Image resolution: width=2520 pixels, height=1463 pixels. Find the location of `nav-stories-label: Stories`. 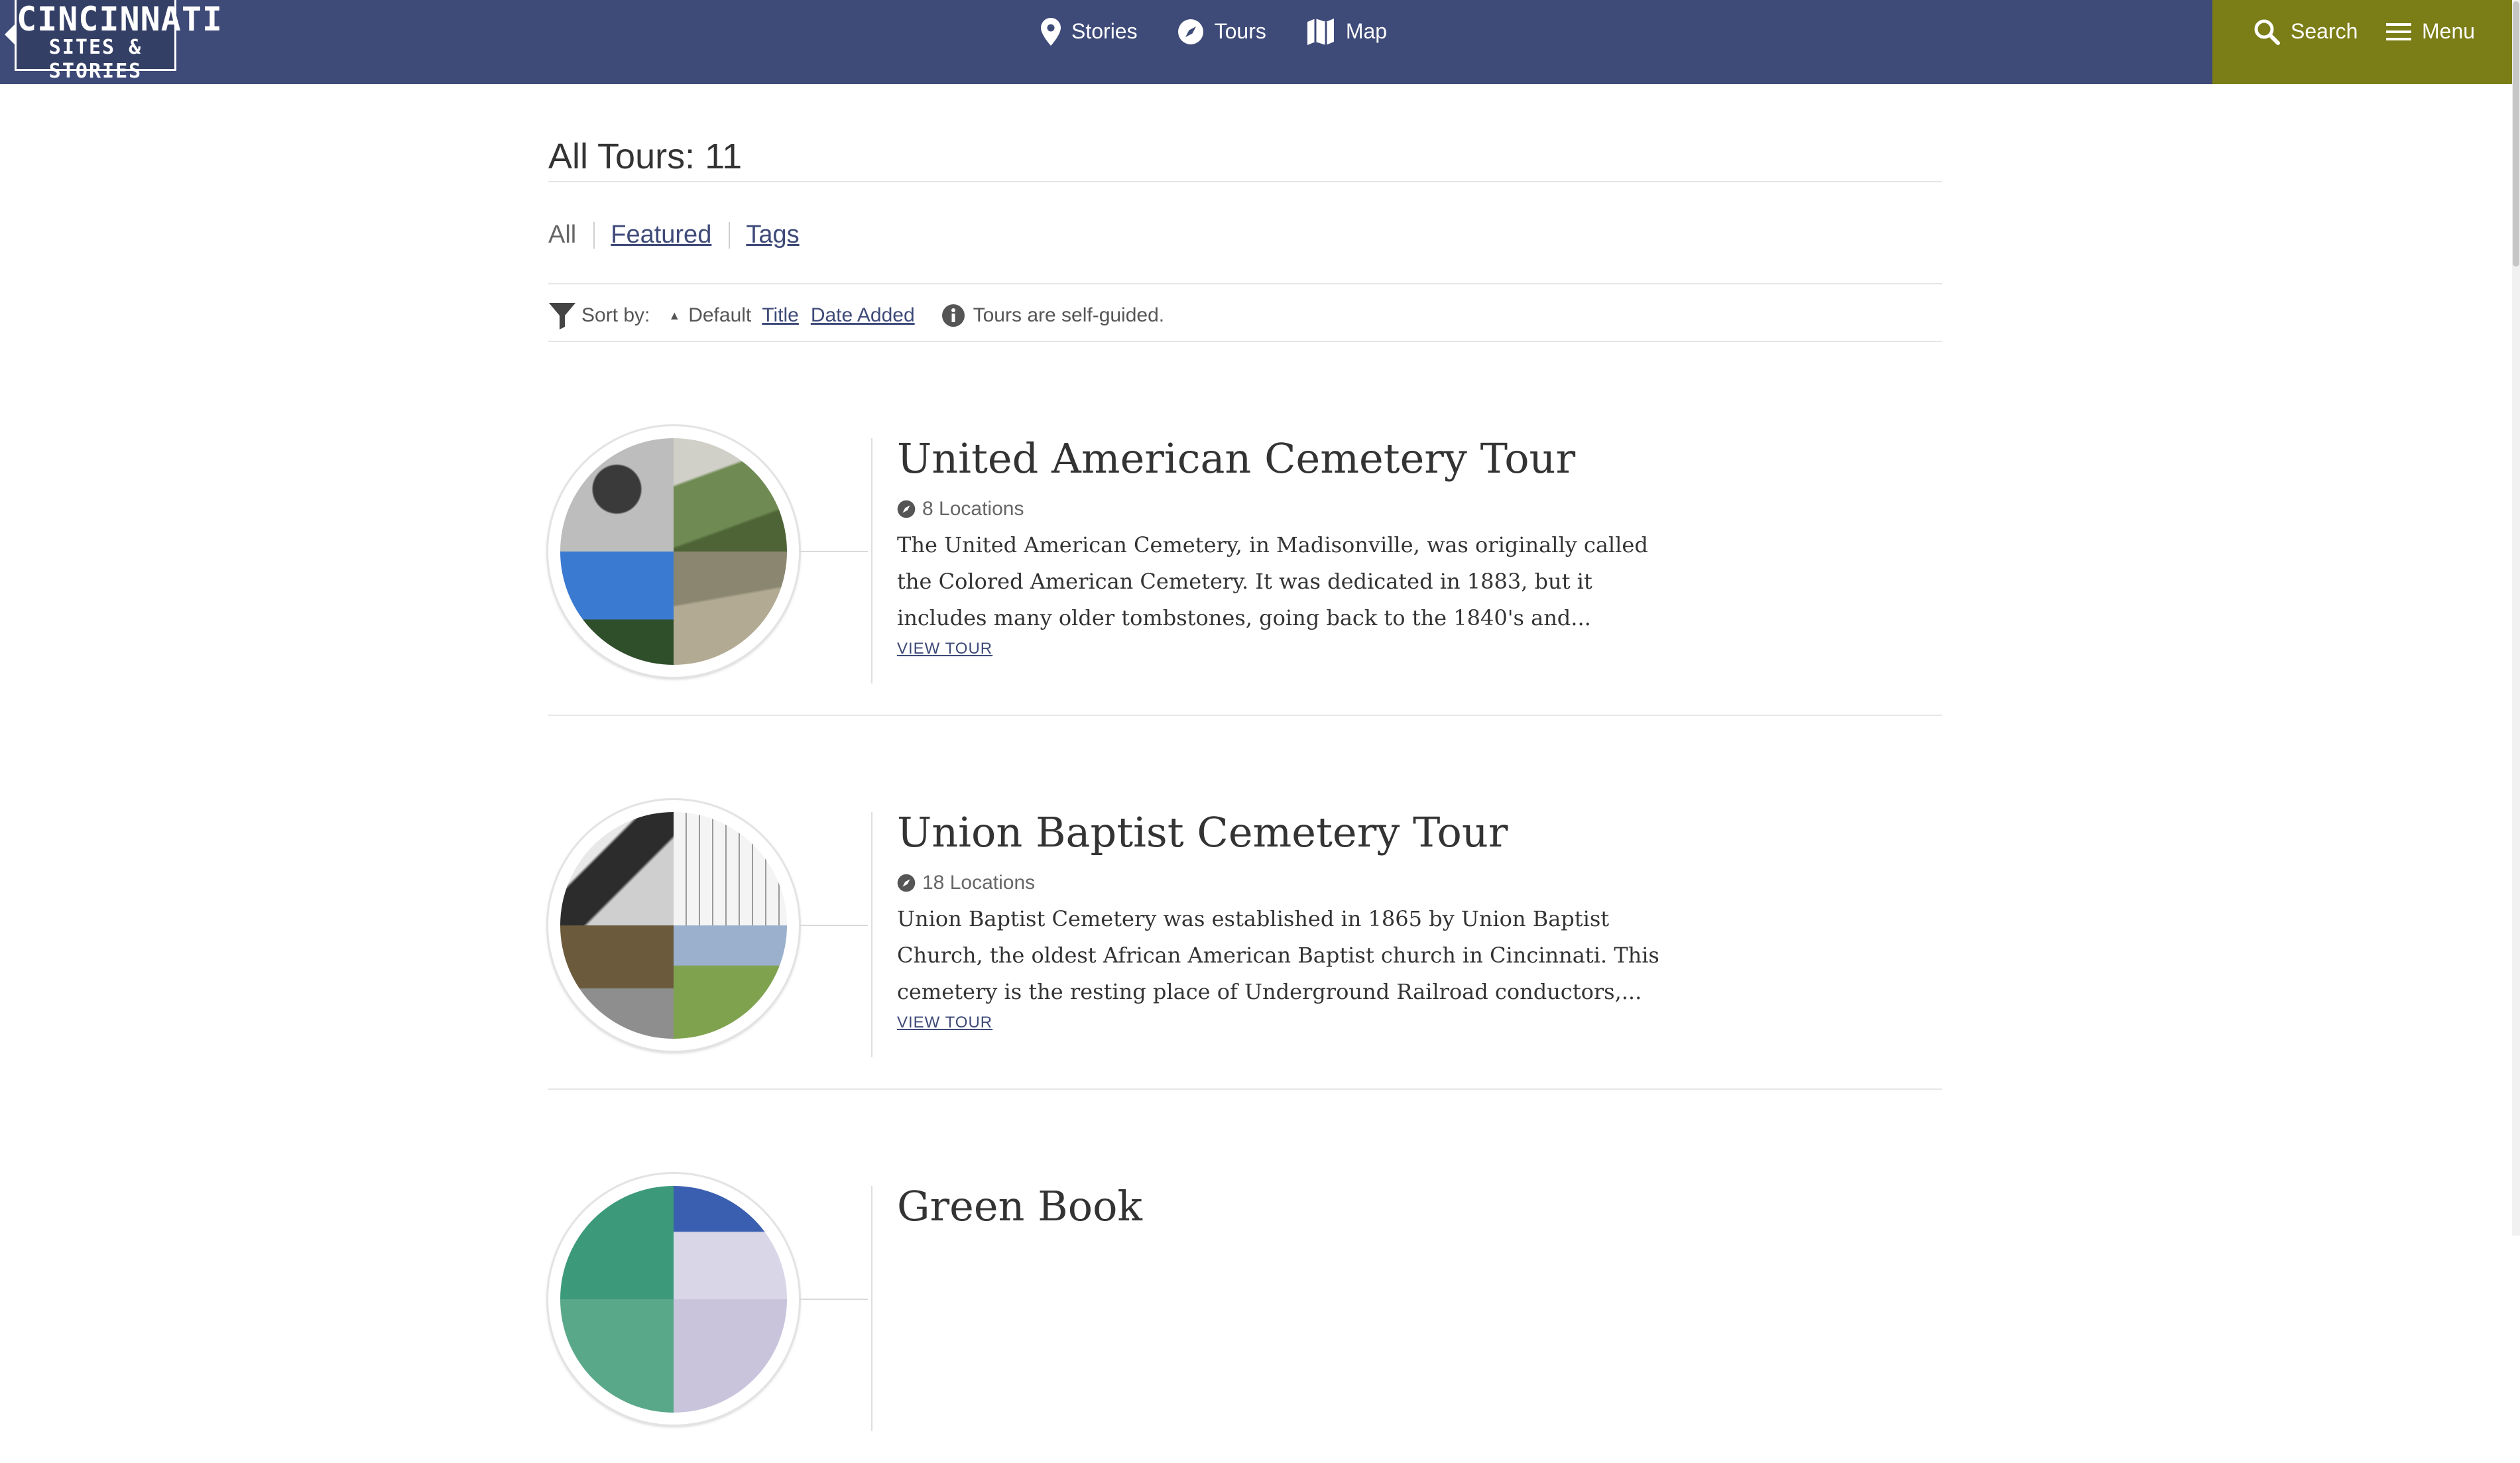

nav-stories-label: Stories is located at coordinates (1104, 31).